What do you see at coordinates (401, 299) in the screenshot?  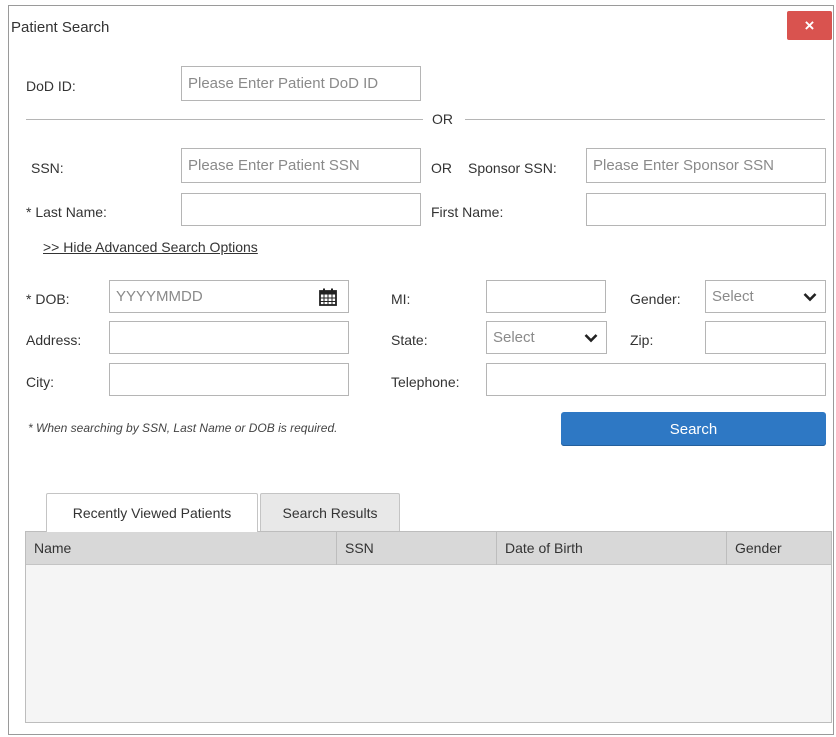 I see `mi-label: MI:` at bounding box center [401, 299].